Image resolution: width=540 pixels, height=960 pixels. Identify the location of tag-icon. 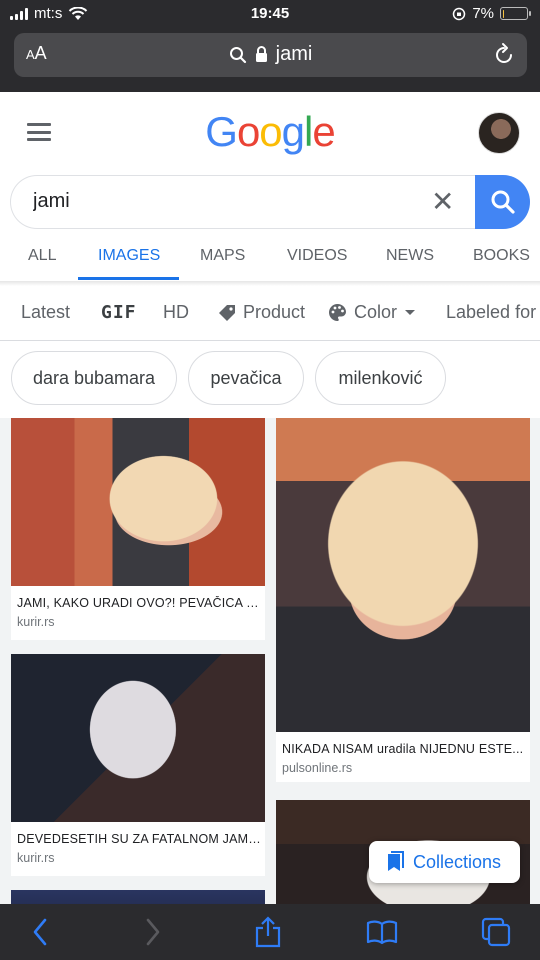
(227, 312).